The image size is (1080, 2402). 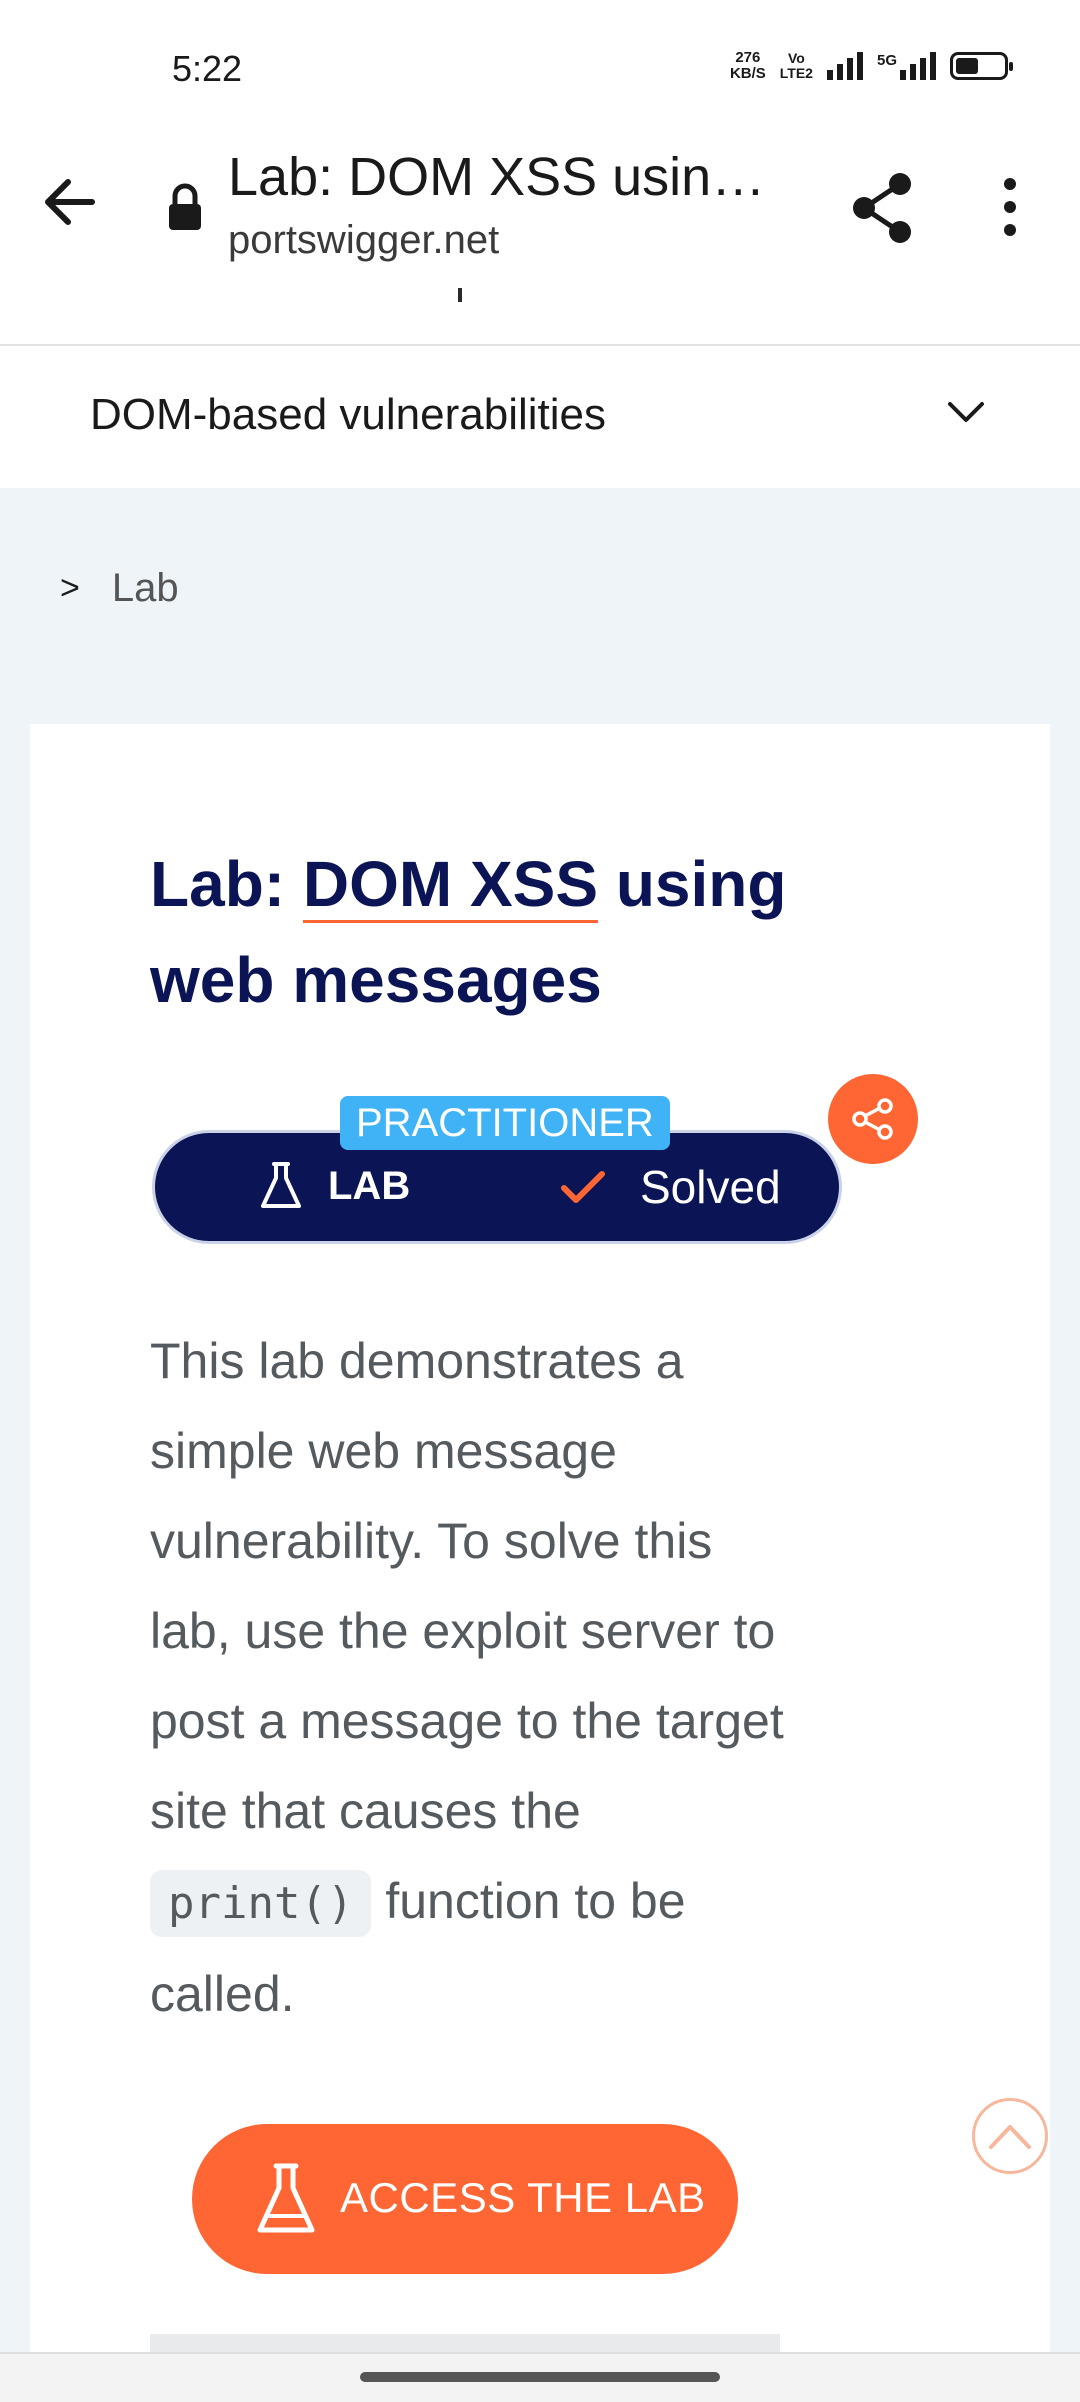 I want to click on status-icons: 276 KB/S Vo LTE2 5G, so click(x=871, y=65).